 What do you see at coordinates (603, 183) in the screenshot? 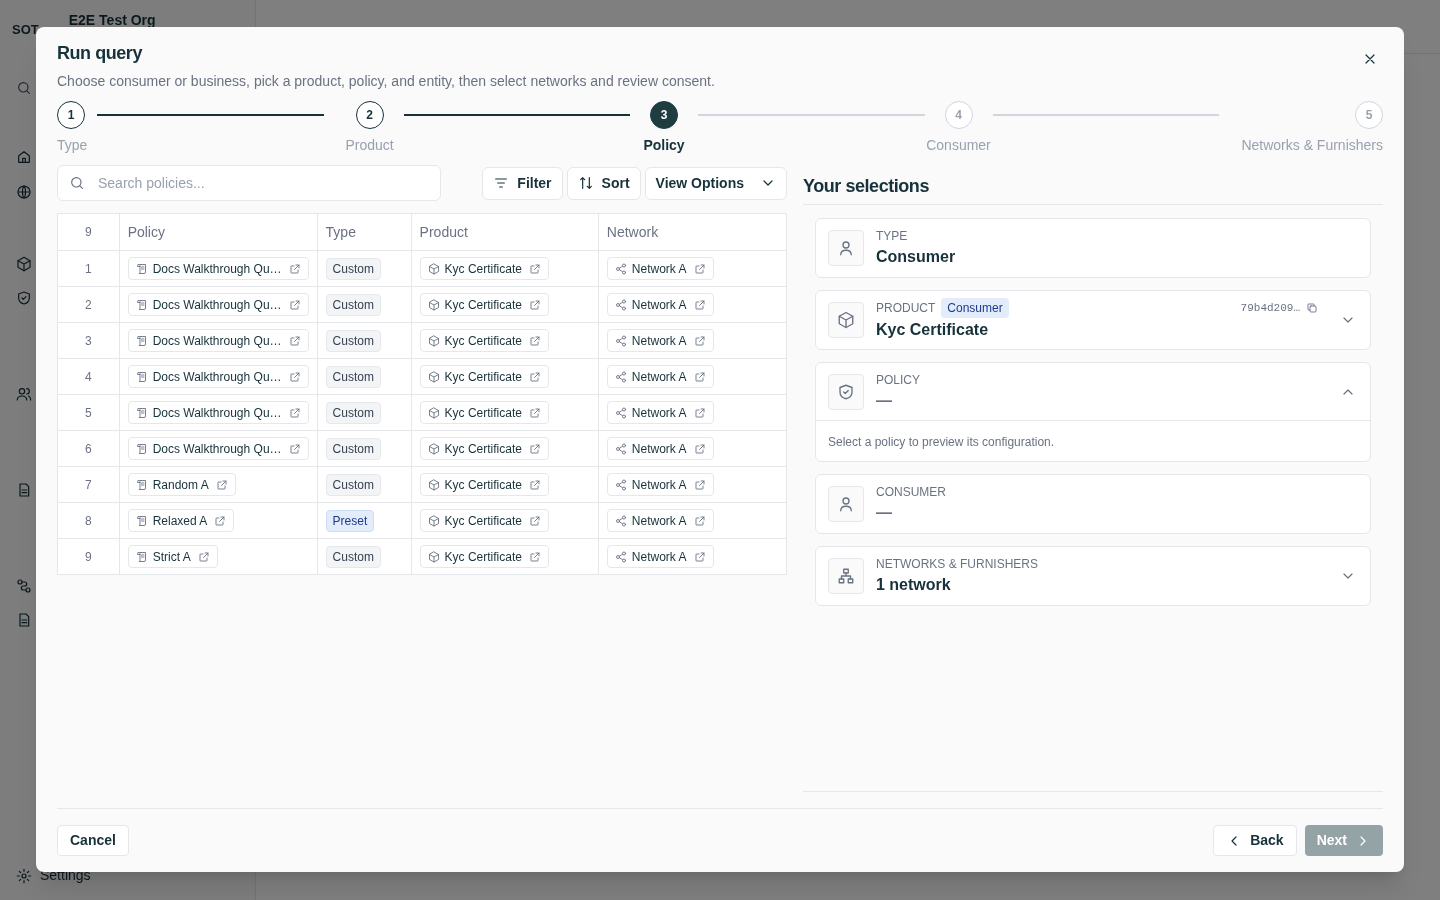
I see `sort-button: Sort` at bounding box center [603, 183].